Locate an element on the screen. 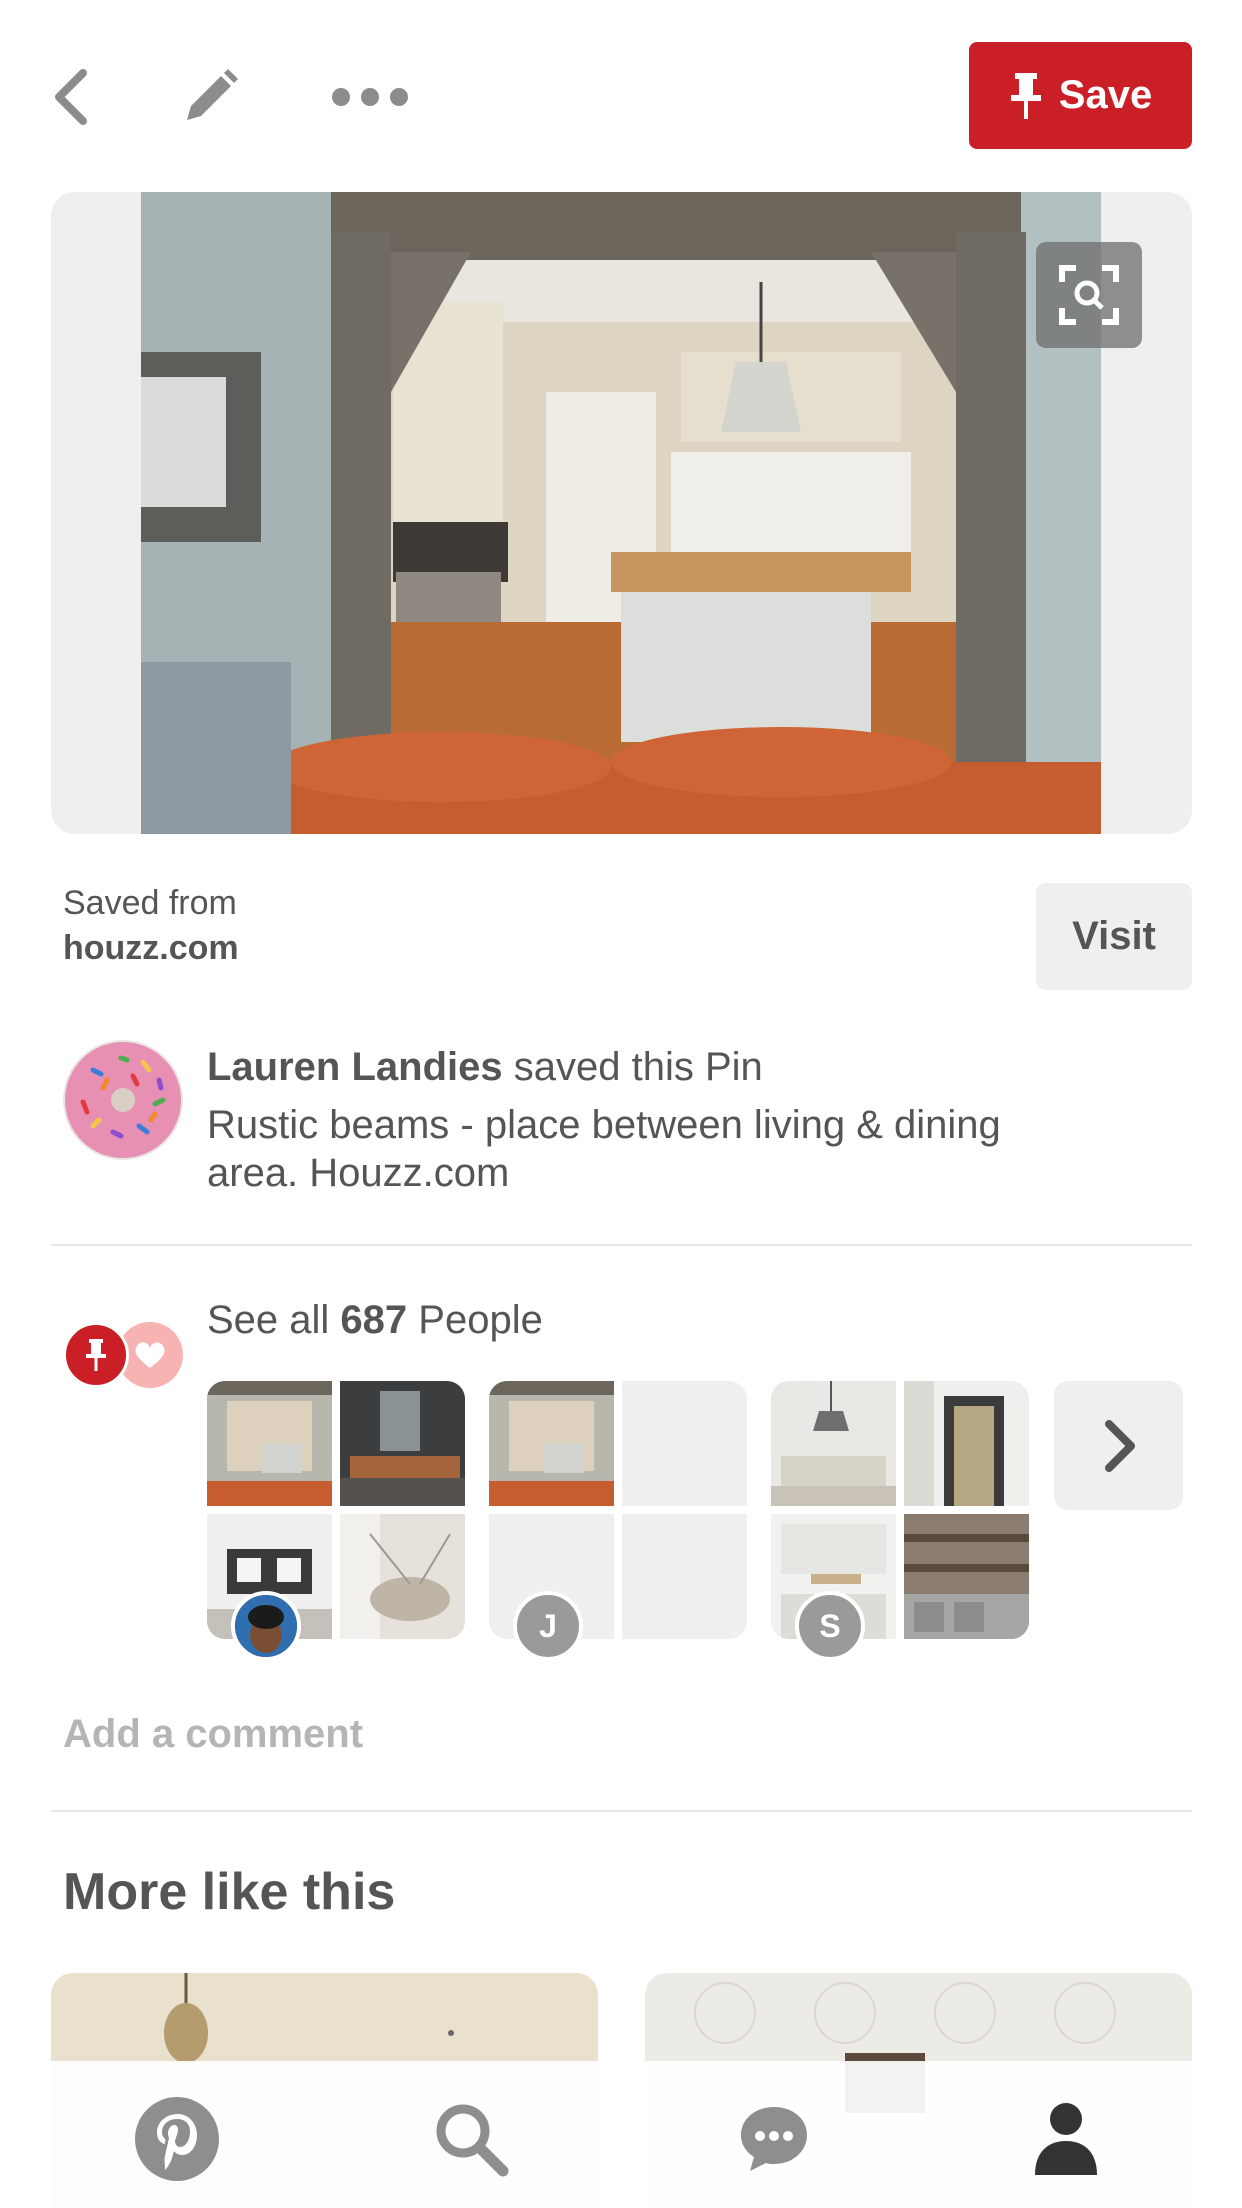  saver-name: Lauren Landies is located at coordinates (355, 1067).